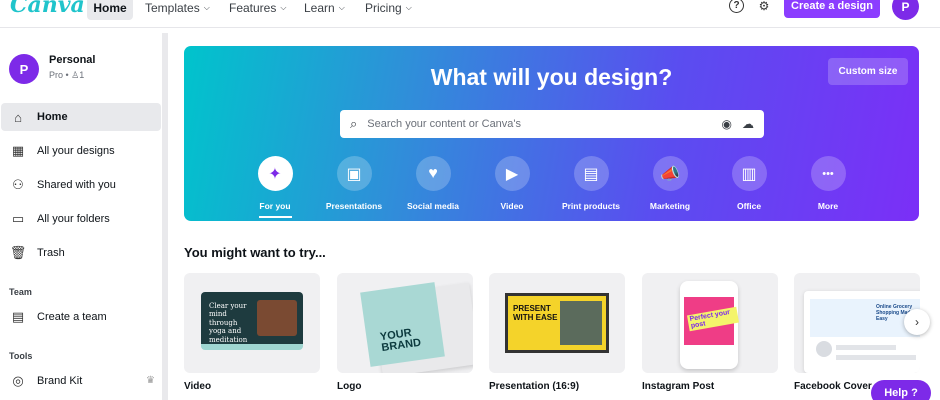  What do you see at coordinates (581, 323) in the screenshot?
I see `thumbnail-photo` at bounding box center [581, 323].